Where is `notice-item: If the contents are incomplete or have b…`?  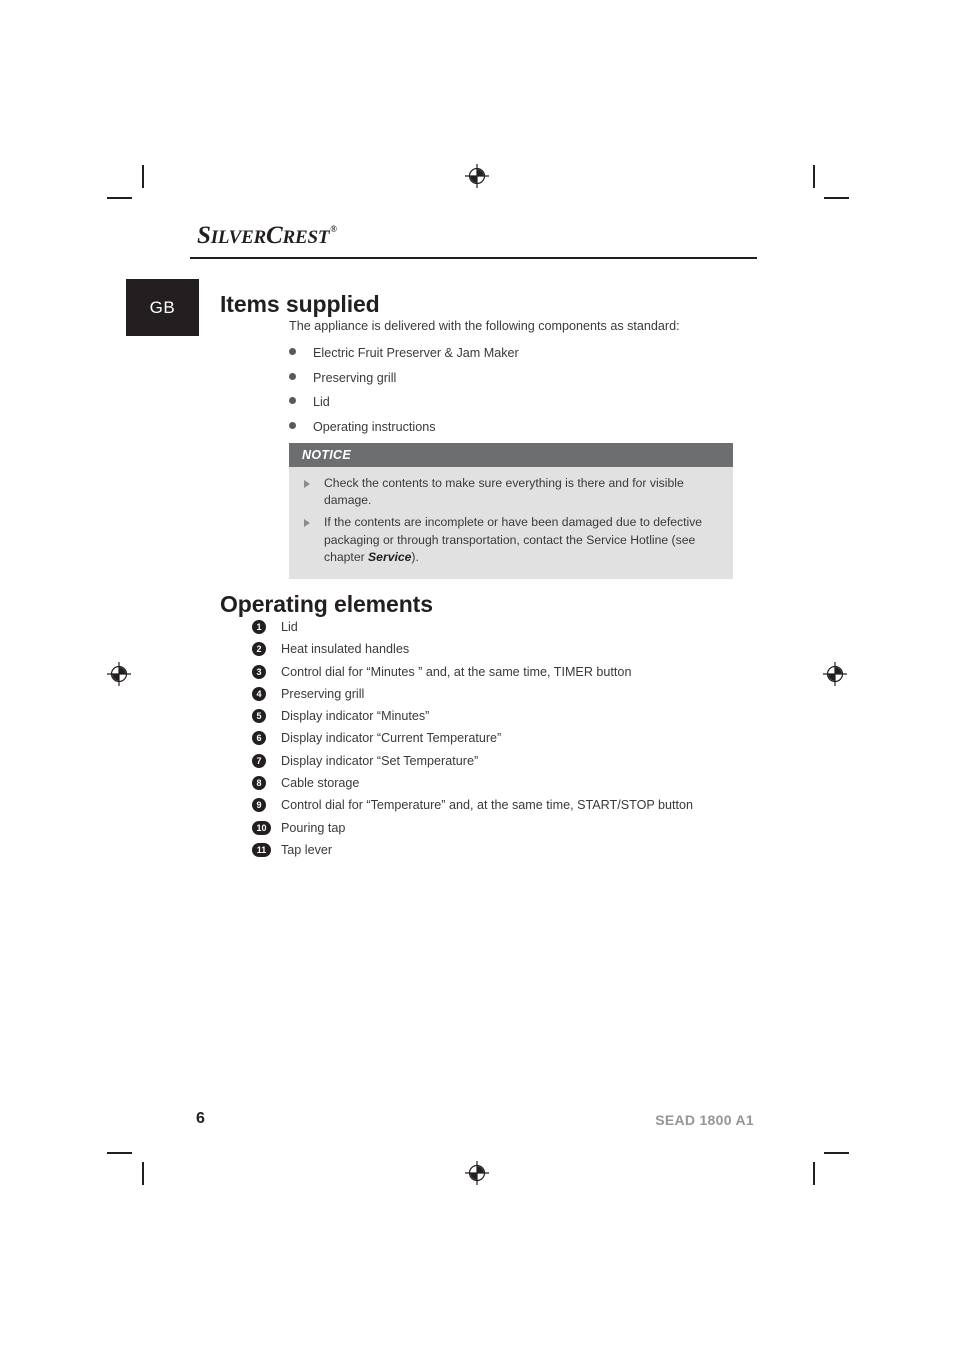
notice-item: If the contents are incomplete or have b… is located at coordinates (511, 540).